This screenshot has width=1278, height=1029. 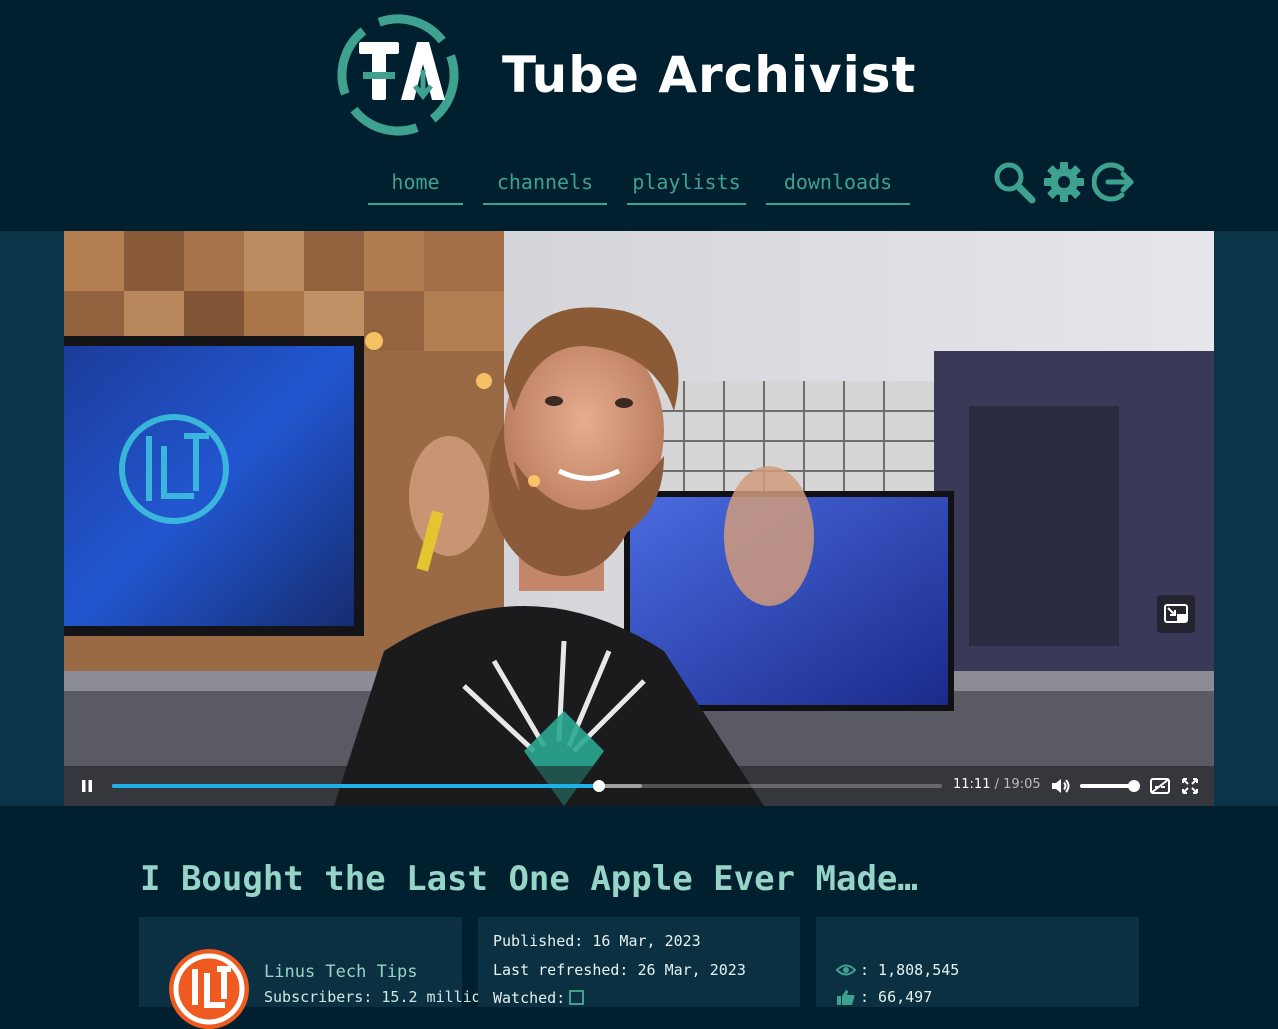 I want to click on player-controls: 11:11 / 19:05, so click(x=639, y=786).